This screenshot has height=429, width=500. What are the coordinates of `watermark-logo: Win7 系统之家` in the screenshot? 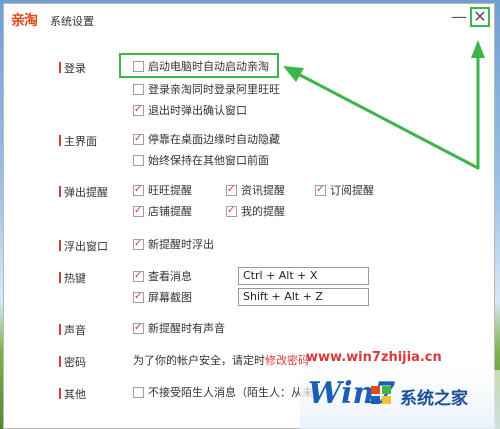 It's located at (400, 399).